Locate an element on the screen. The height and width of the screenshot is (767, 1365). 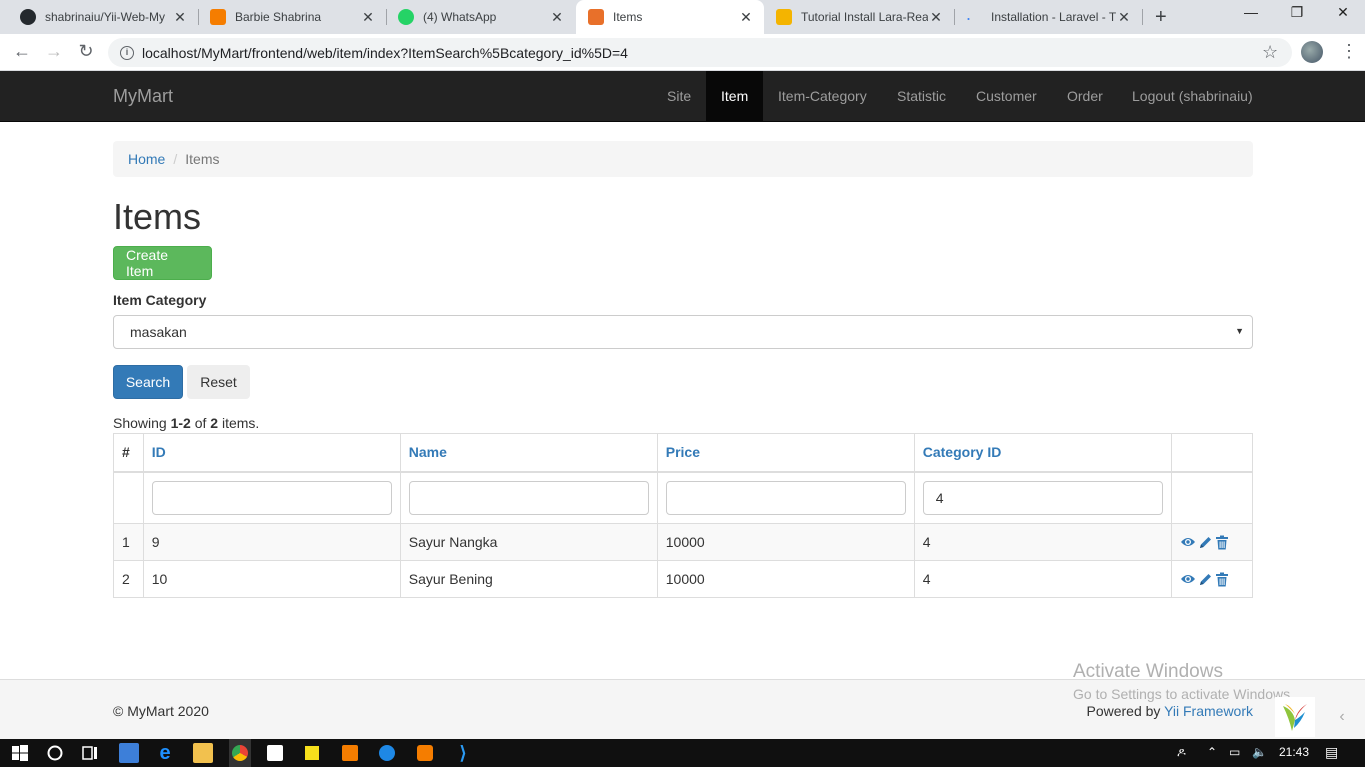
browser-tab-laravel: . Installation - Laravel - T ✕ is located at coordinates (1048, 17).